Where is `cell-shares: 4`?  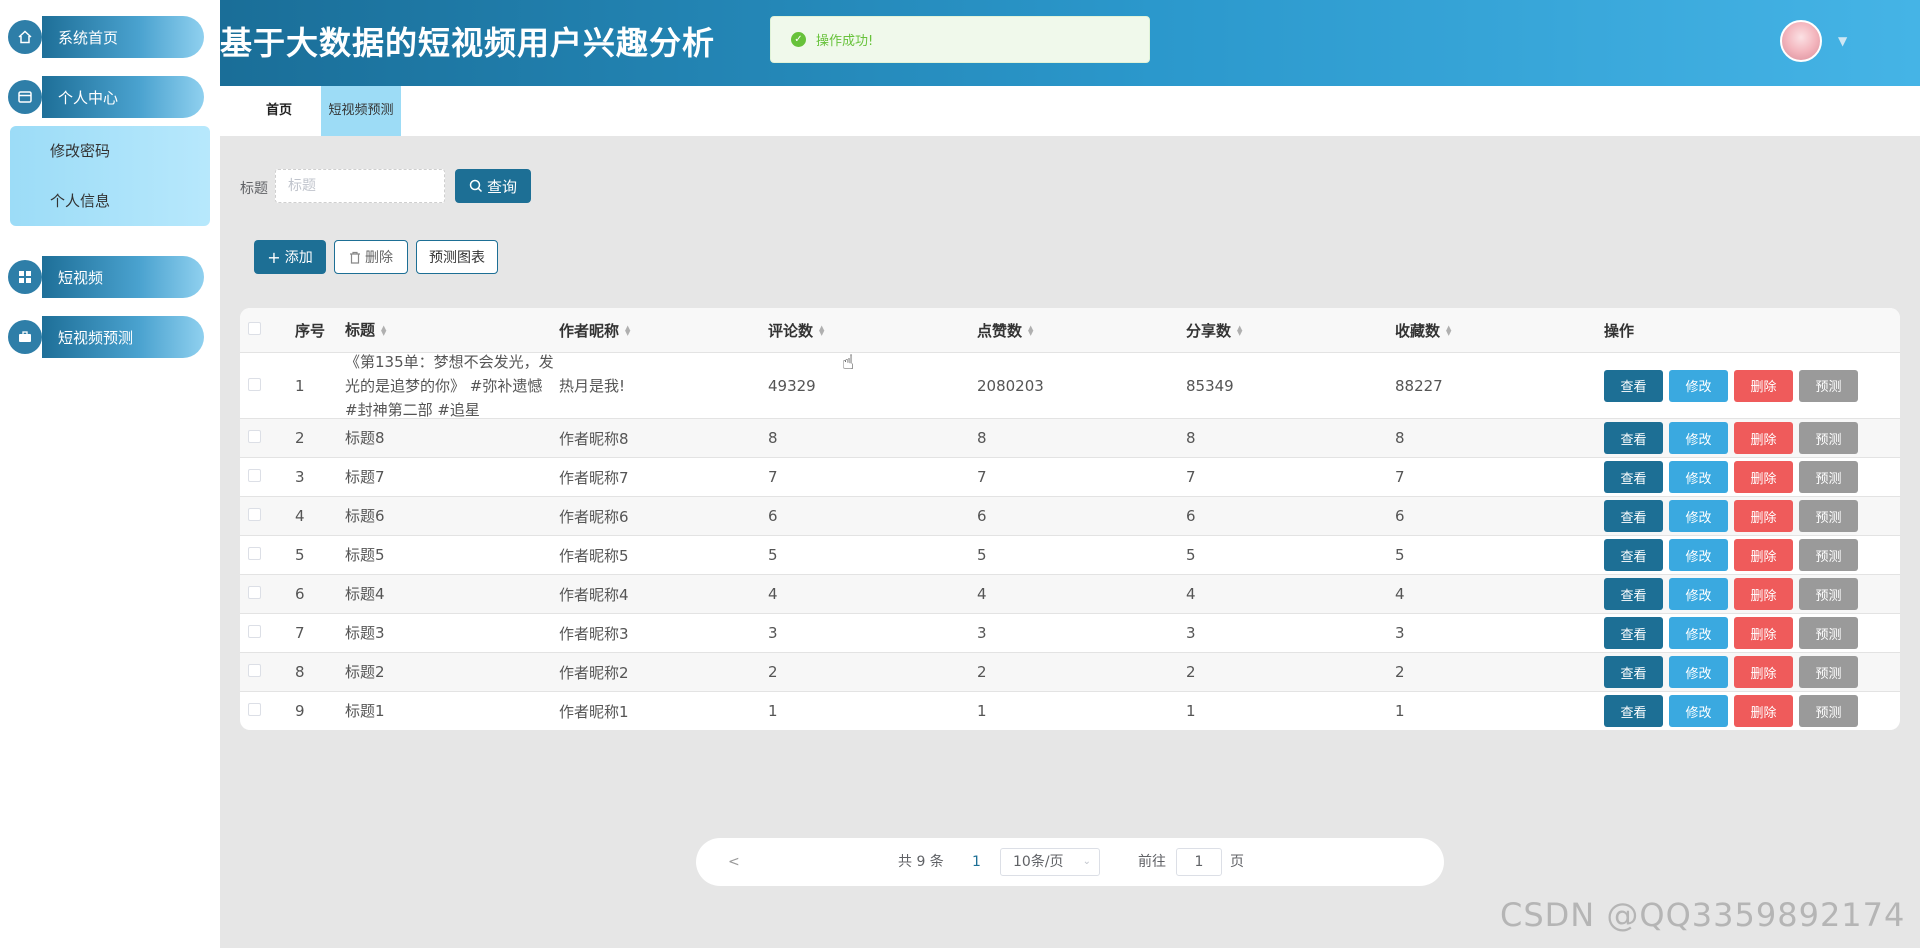
cell-shares: 4 is located at coordinates (1191, 594).